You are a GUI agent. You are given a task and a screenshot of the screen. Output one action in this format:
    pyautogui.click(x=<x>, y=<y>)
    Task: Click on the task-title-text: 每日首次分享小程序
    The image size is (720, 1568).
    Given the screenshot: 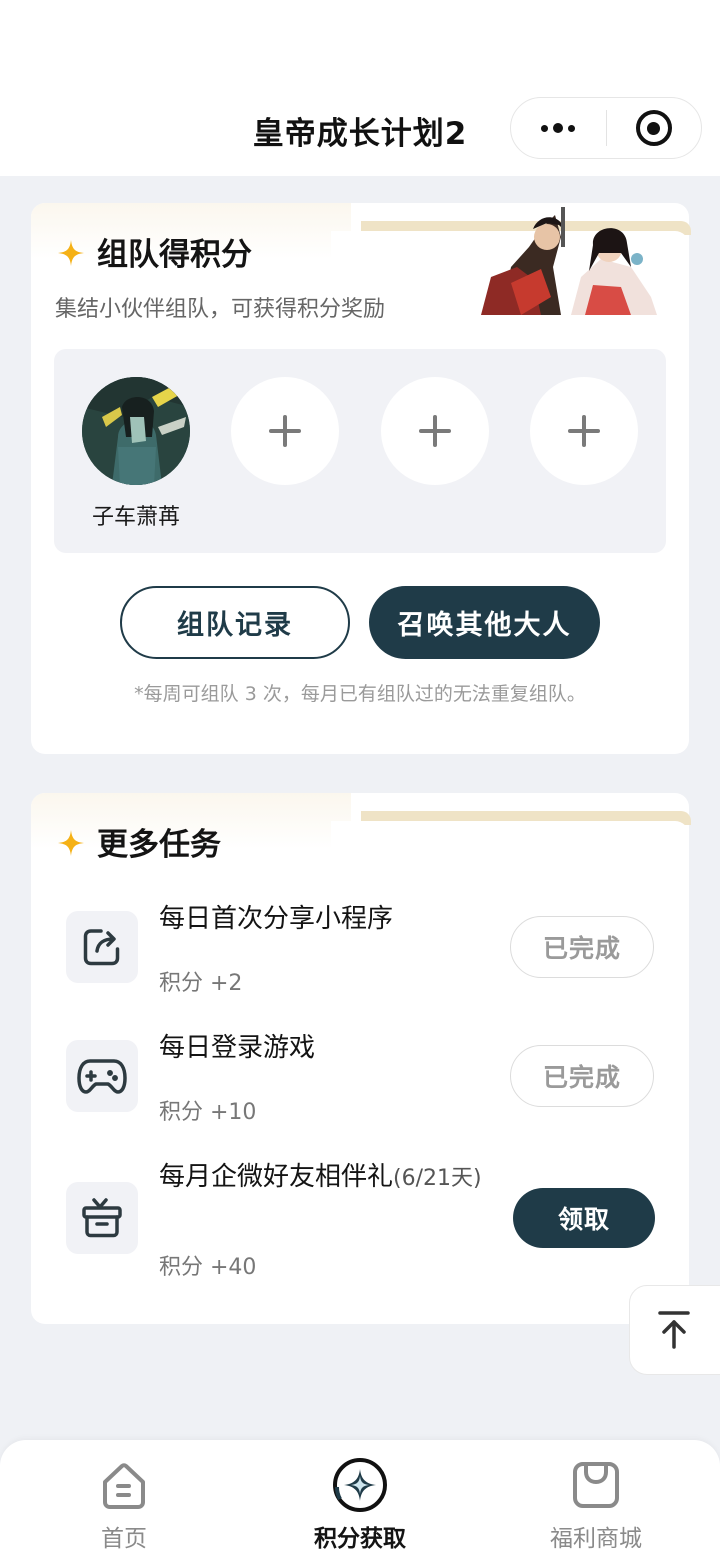 What is the action you would take?
    pyautogui.click(x=276, y=919)
    